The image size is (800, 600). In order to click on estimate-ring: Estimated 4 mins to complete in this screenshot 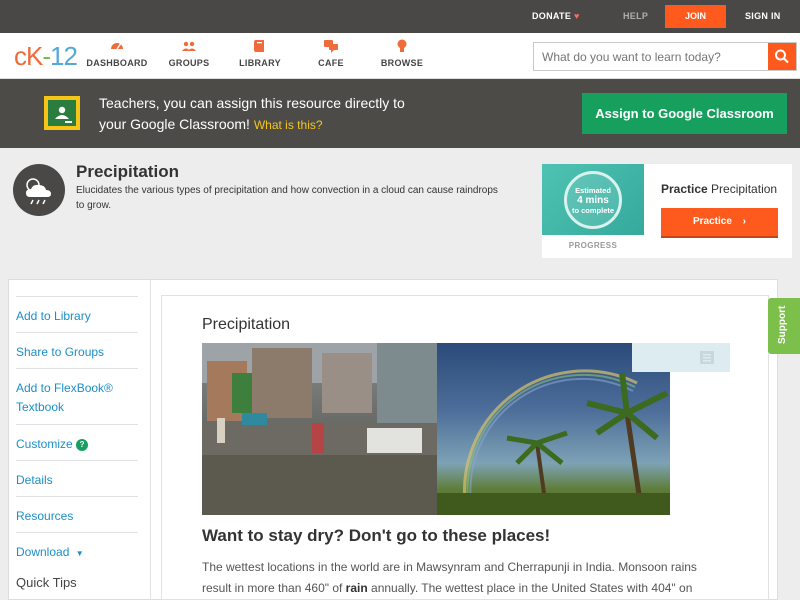, I will do `click(593, 200)`.